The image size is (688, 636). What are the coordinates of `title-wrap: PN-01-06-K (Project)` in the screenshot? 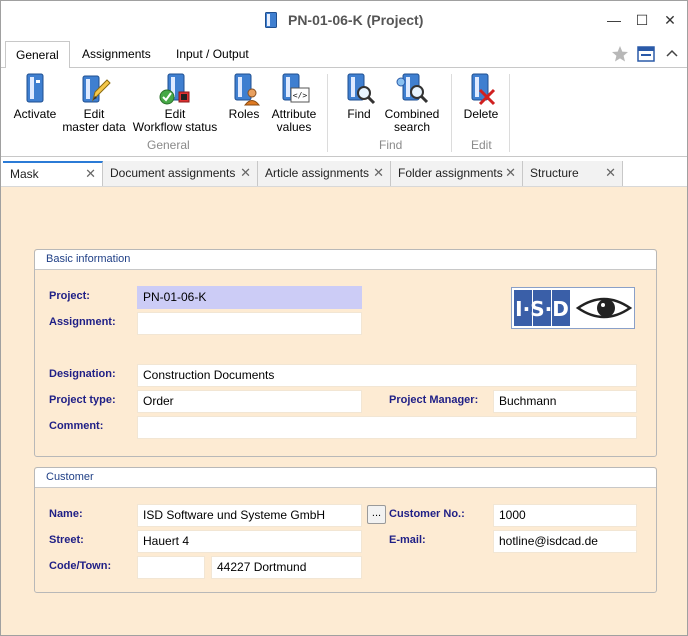 It's located at (344, 20).